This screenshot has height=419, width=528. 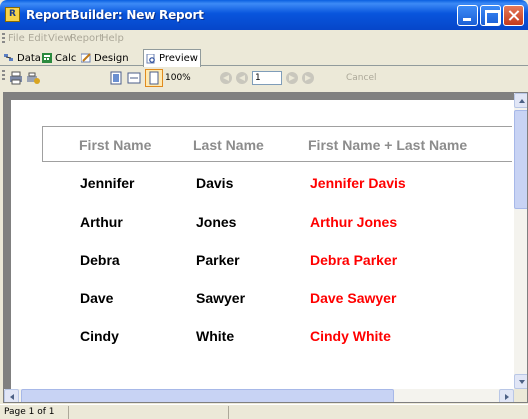 I want to click on status-bar: Page 1 of 1, so click(x=264, y=411).